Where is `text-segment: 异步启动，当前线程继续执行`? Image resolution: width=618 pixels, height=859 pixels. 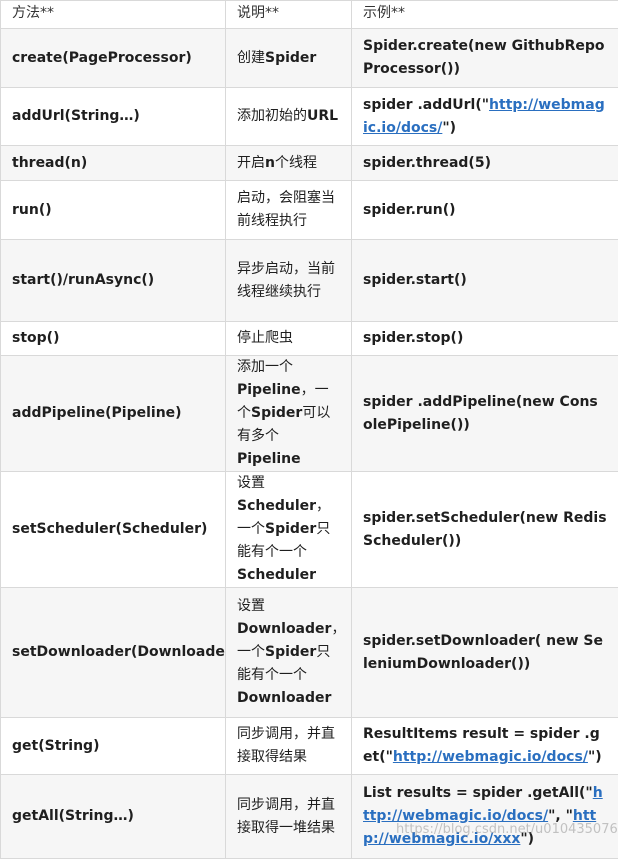 text-segment: 异步启动，当前线程继续执行 is located at coordinates (286, 280).